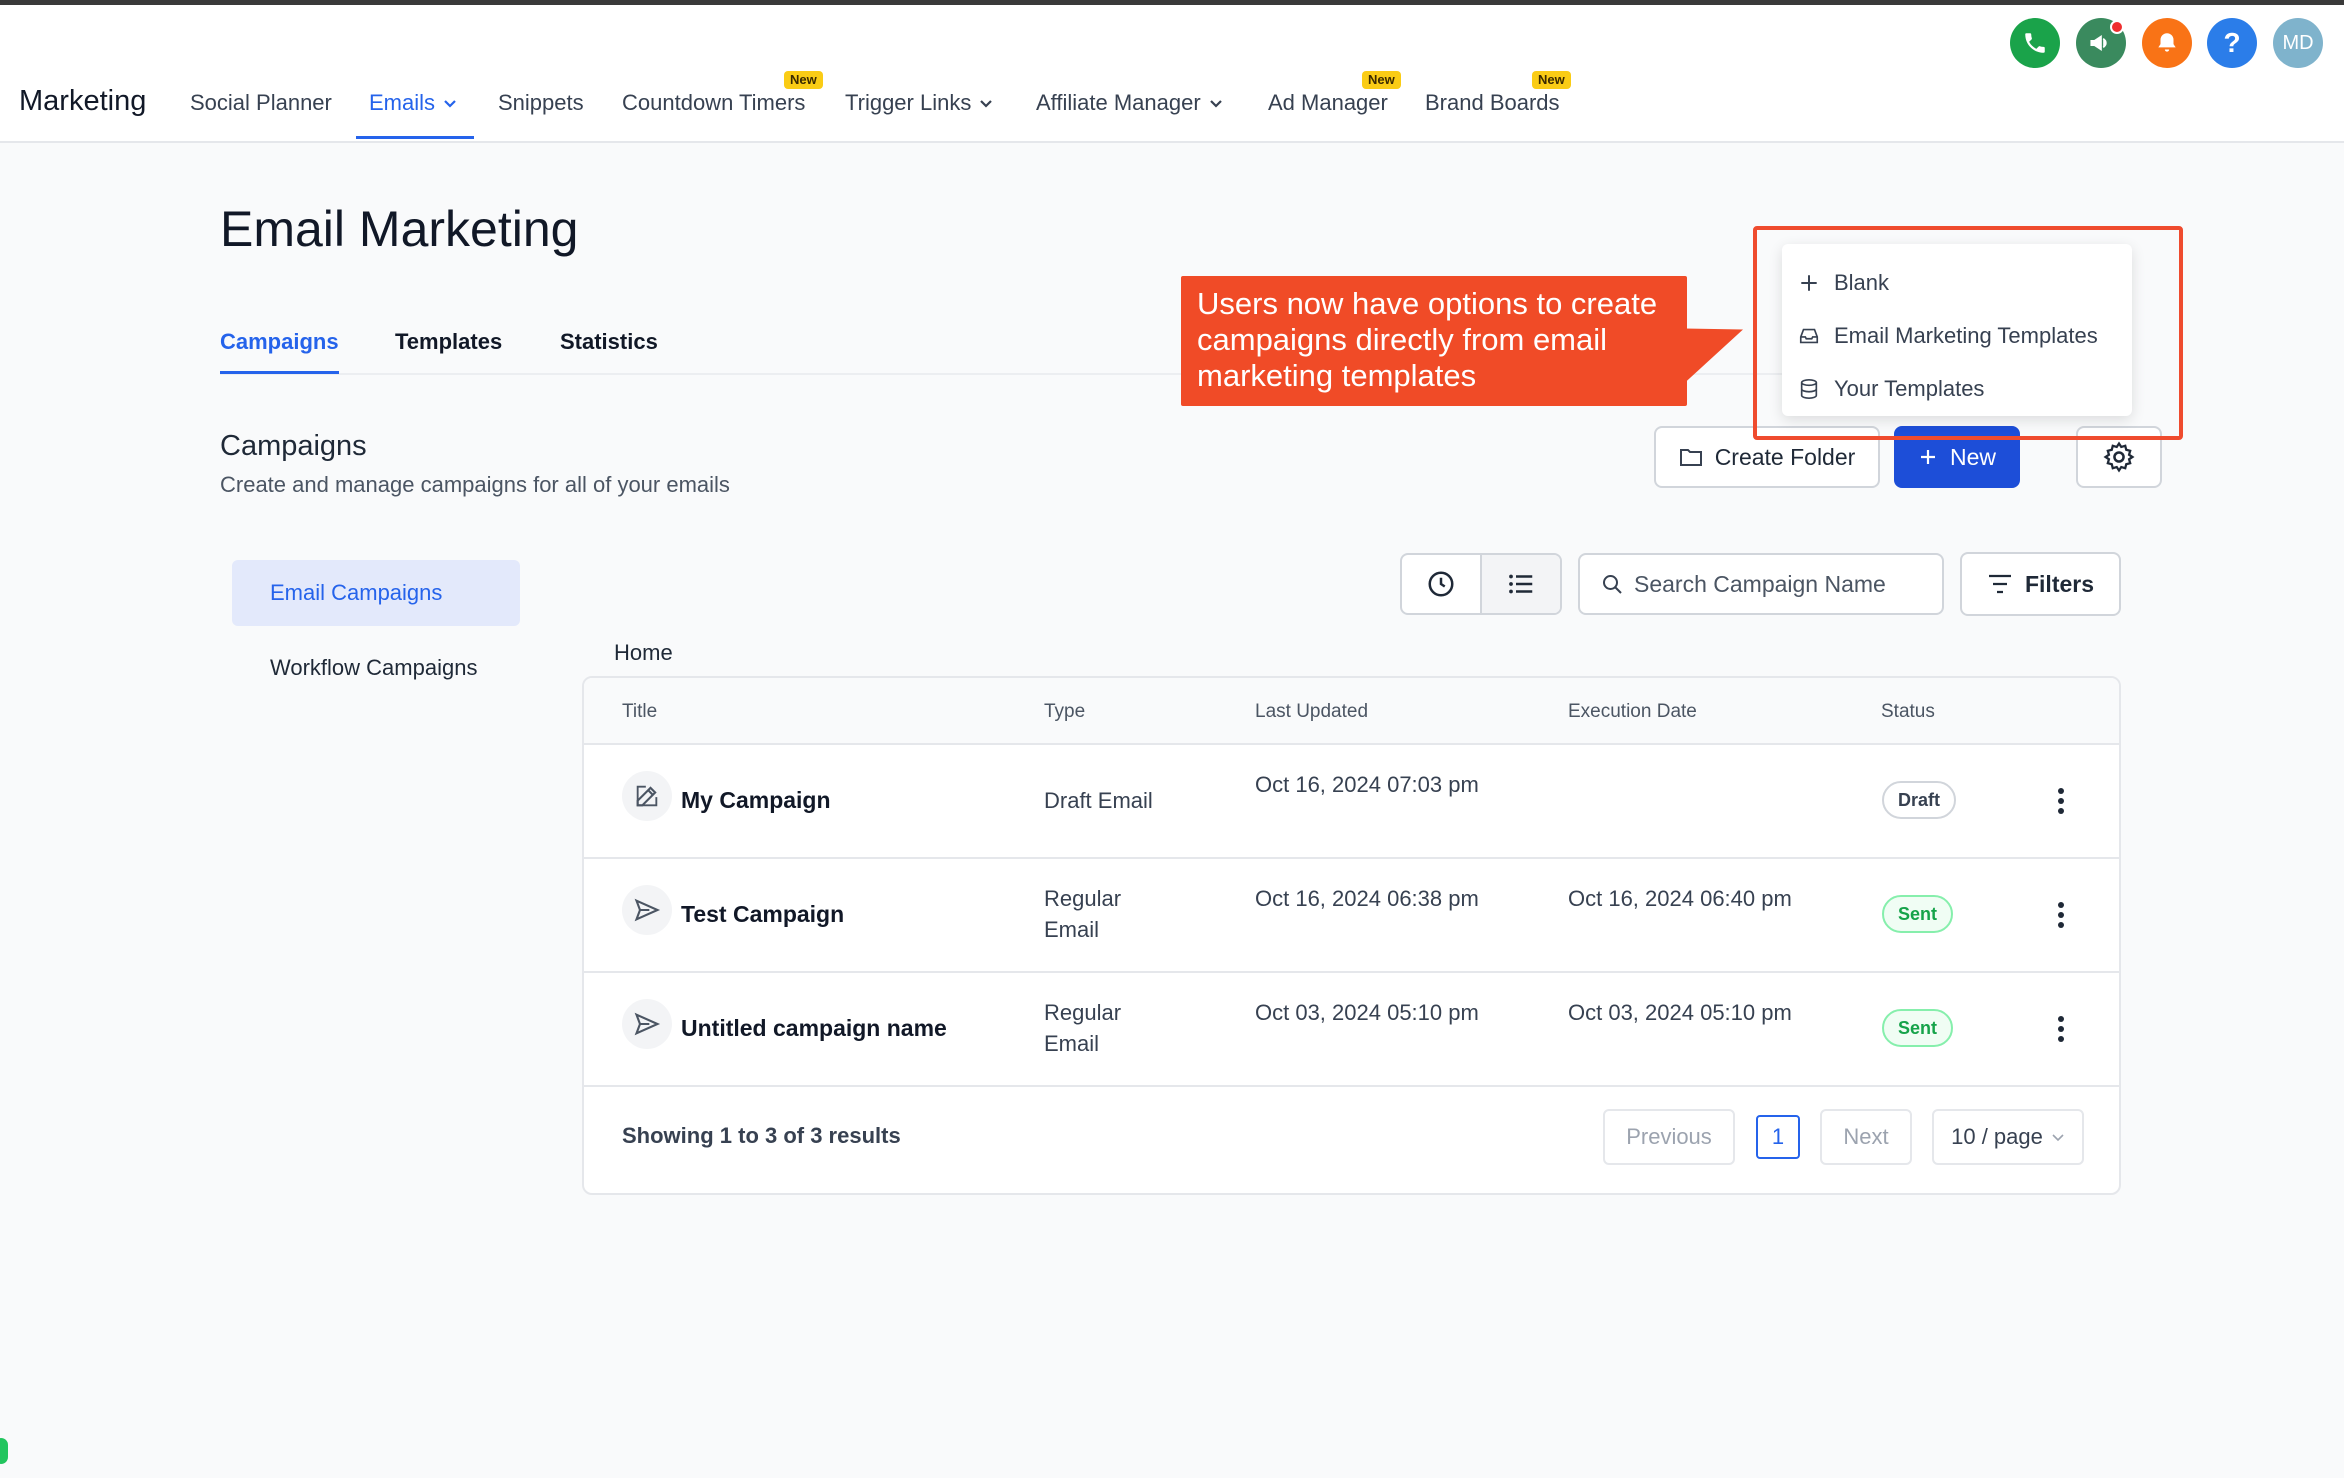  I want to click on campaign-last-updated: Oct 16, 2024 07:03 pm, so click(1367, 784).